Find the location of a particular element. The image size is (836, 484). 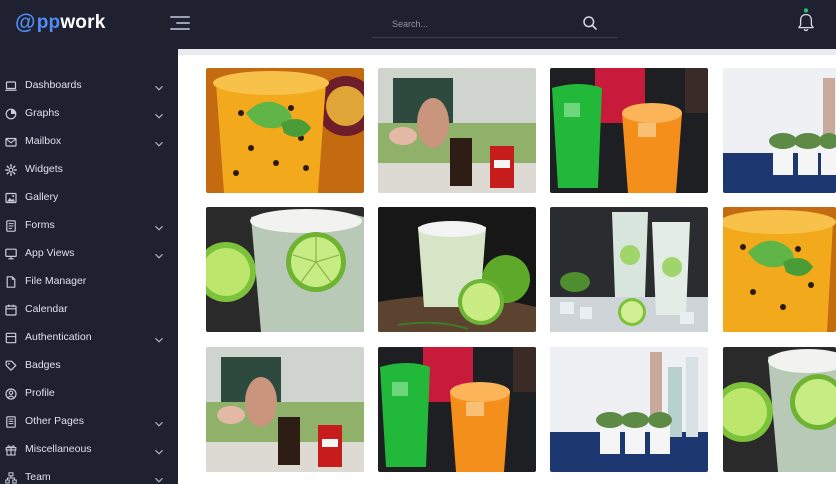

sidebar-item-label: Dashboards is located at coordinates (53, 85).